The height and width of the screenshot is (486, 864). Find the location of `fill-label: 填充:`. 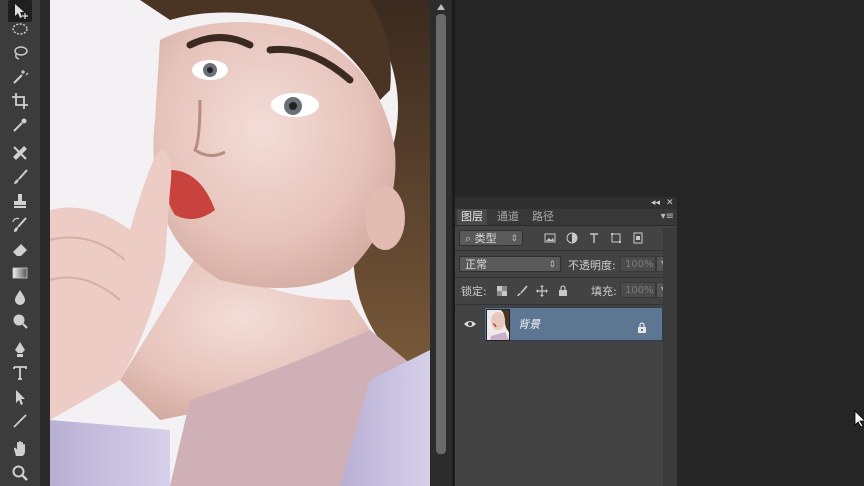

fill-label: 填充: is located at coordinates (604, 291).